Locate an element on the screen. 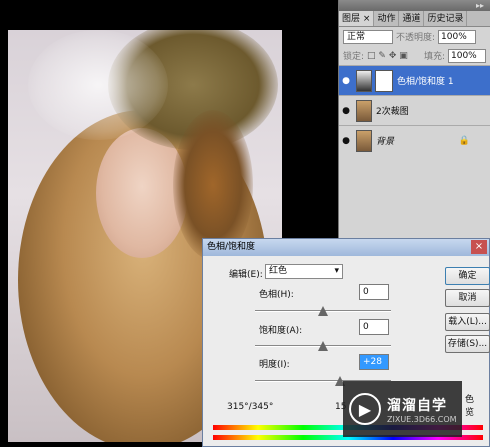 This screenshot has height=447, width=490. range-text: 315°/345° is located at coordinates (250, 407).